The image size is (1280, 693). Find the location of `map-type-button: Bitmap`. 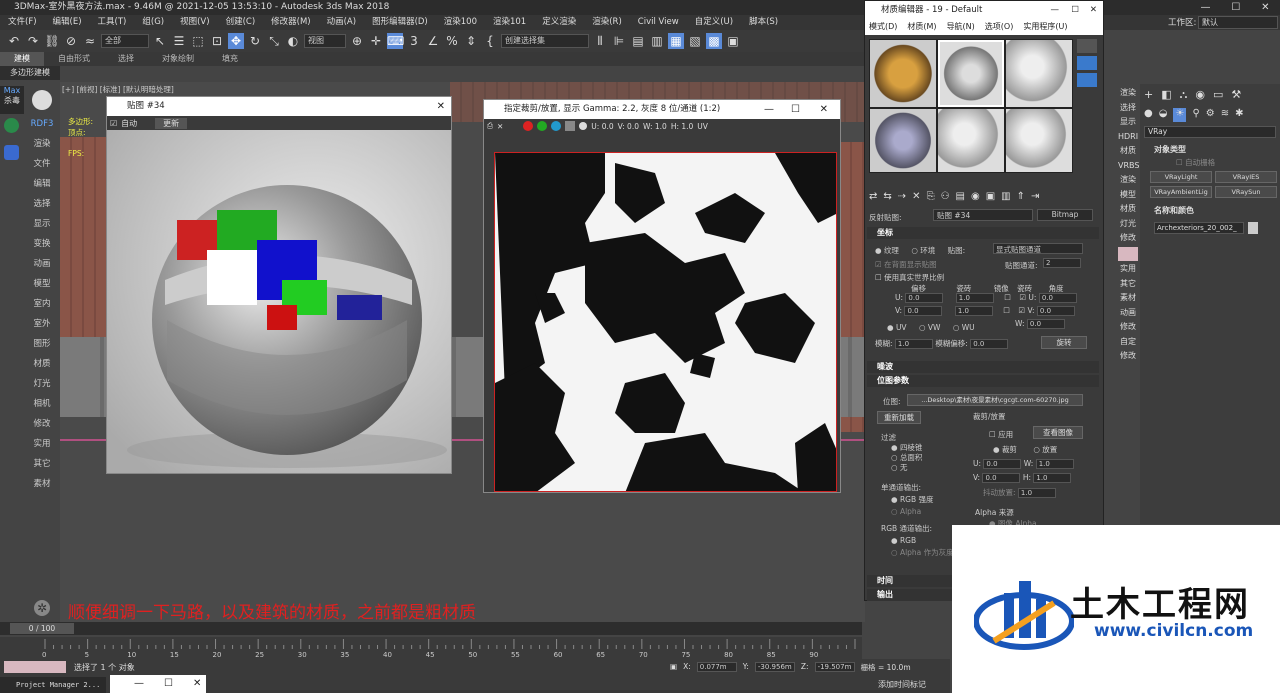

map-type-button: Bitmap is located at coordinates (1065, 215).